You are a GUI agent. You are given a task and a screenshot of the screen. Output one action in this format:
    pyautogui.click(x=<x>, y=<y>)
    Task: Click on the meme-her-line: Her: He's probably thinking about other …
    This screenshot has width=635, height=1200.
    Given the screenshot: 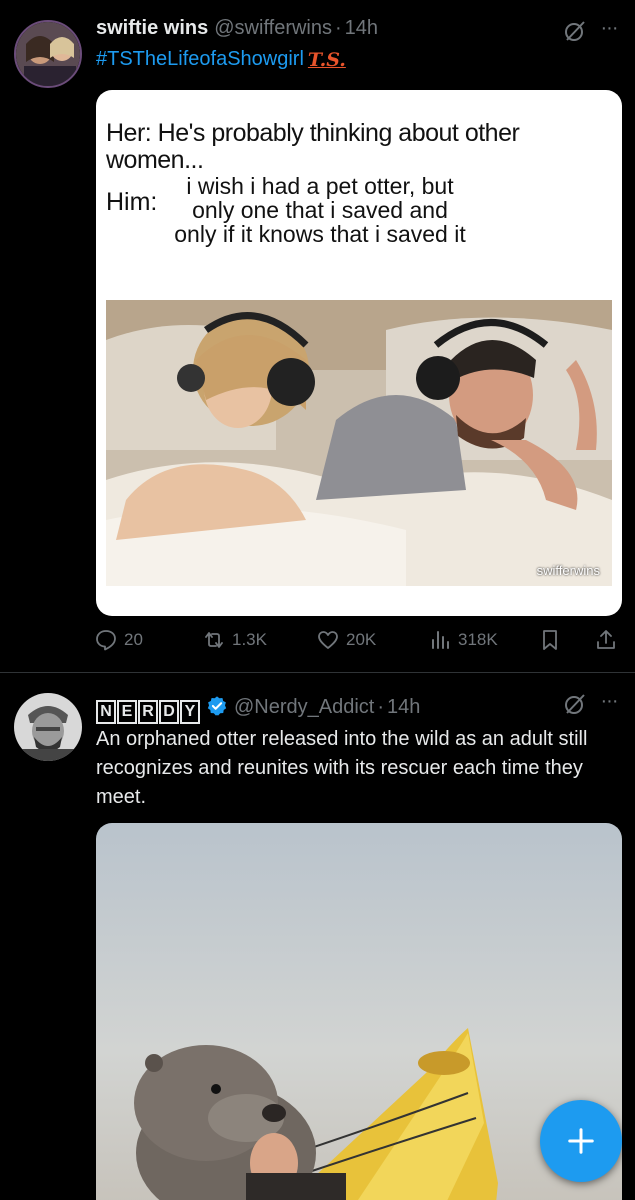 What is the action you would take?
    pyautogui.click(x=313, y=146)
    